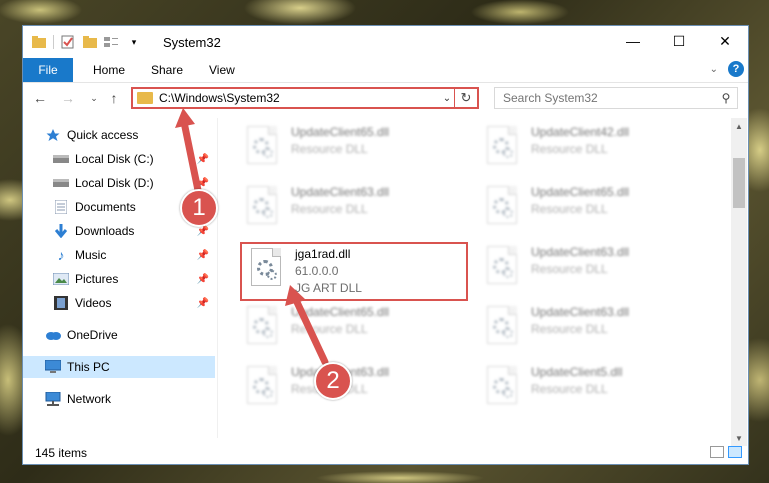  I want to click on sidebar-item-label: Documents, so click(105, 207).